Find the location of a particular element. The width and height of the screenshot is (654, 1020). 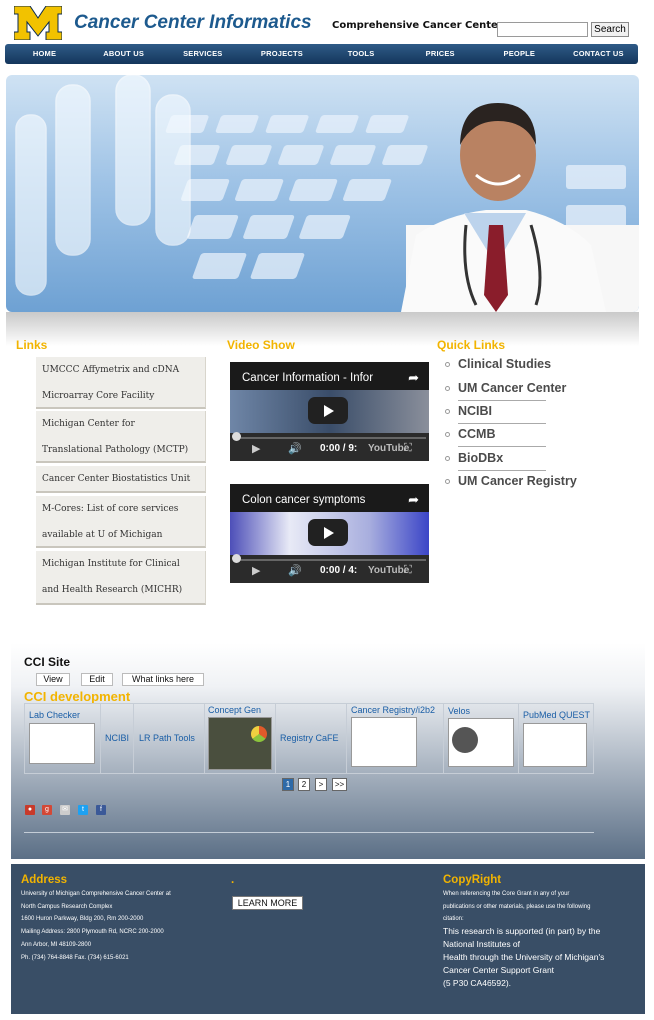

tile-label: Velos is located at coordinates (459, 711).